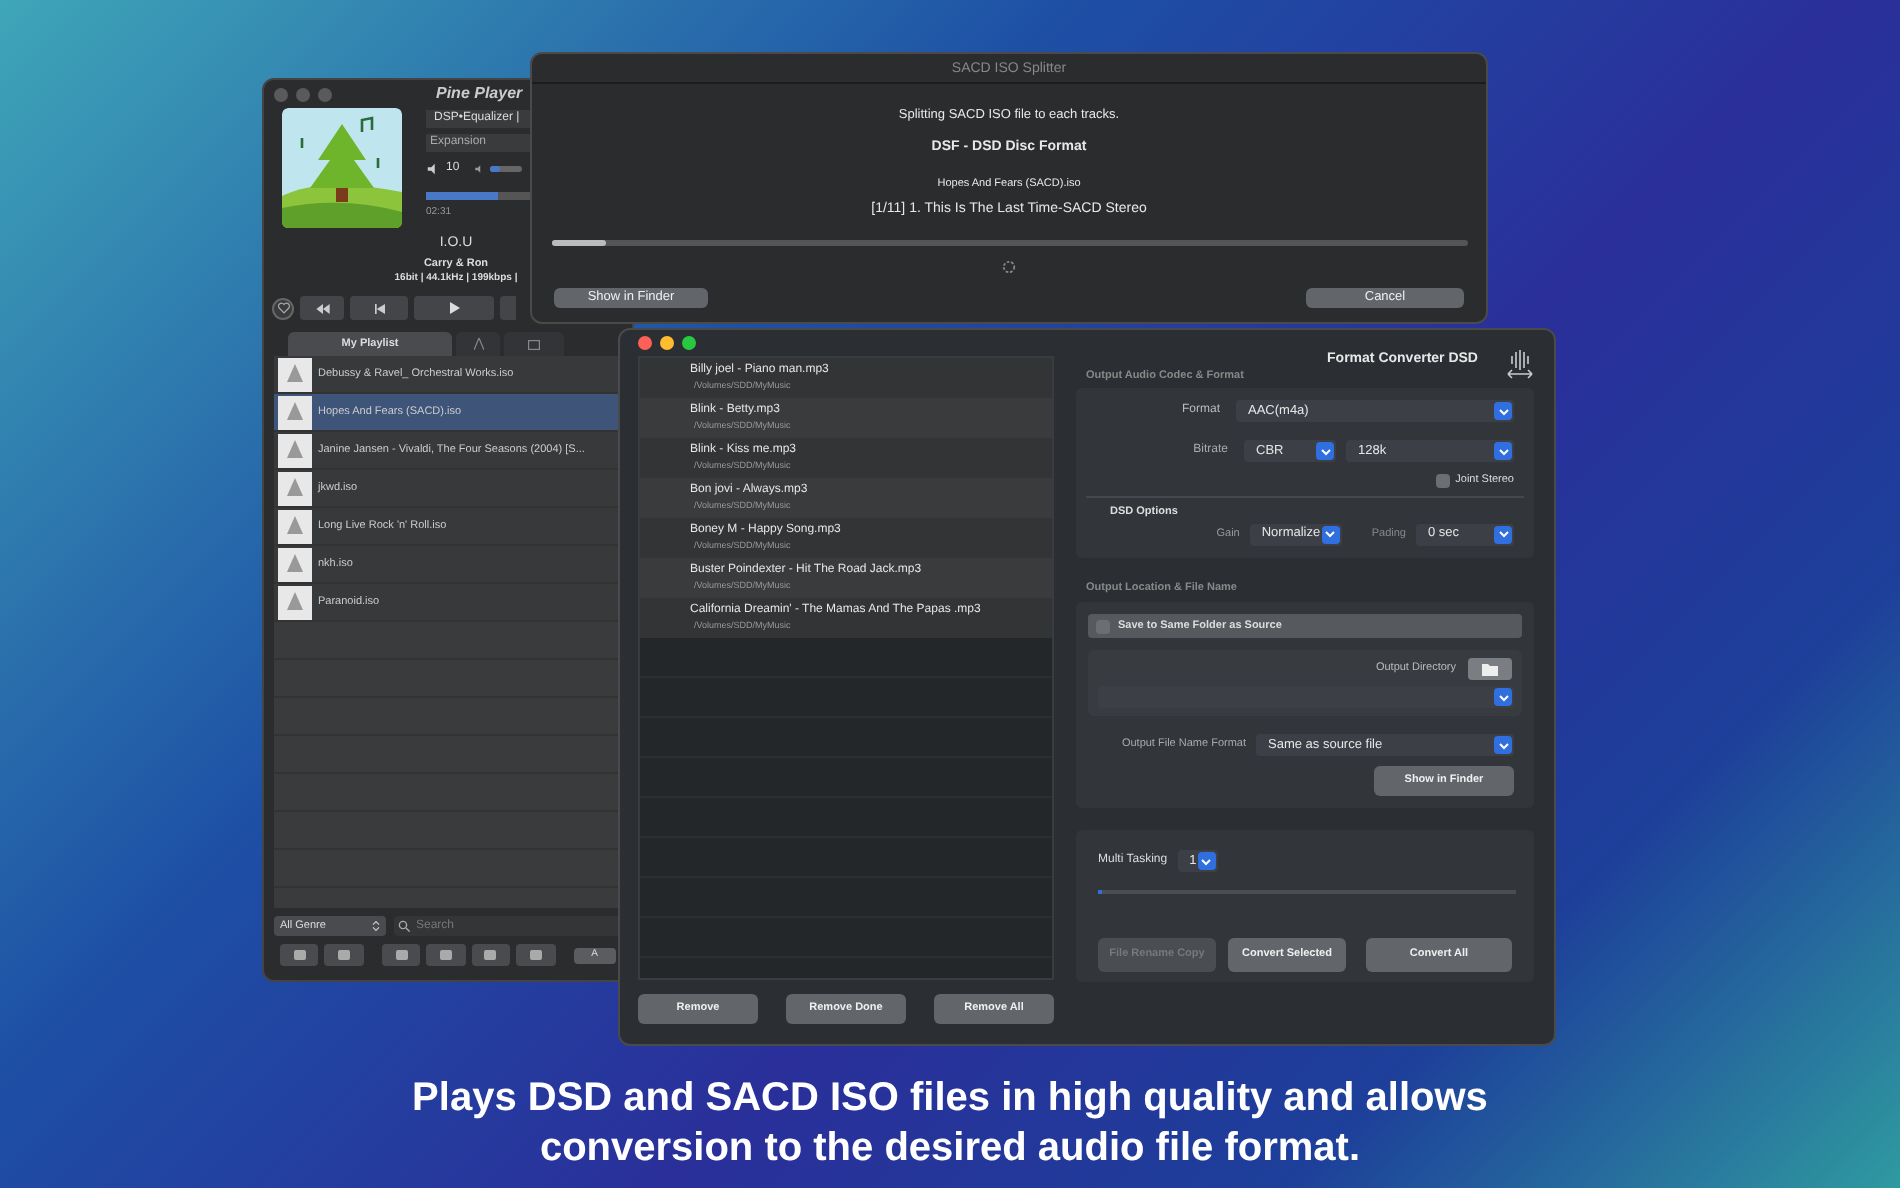 This screenshot has width=1900, height=1188. I want to click on caption-text: Plays DSD and SACD ISO files in high quality and allows, so click(950, 1099).